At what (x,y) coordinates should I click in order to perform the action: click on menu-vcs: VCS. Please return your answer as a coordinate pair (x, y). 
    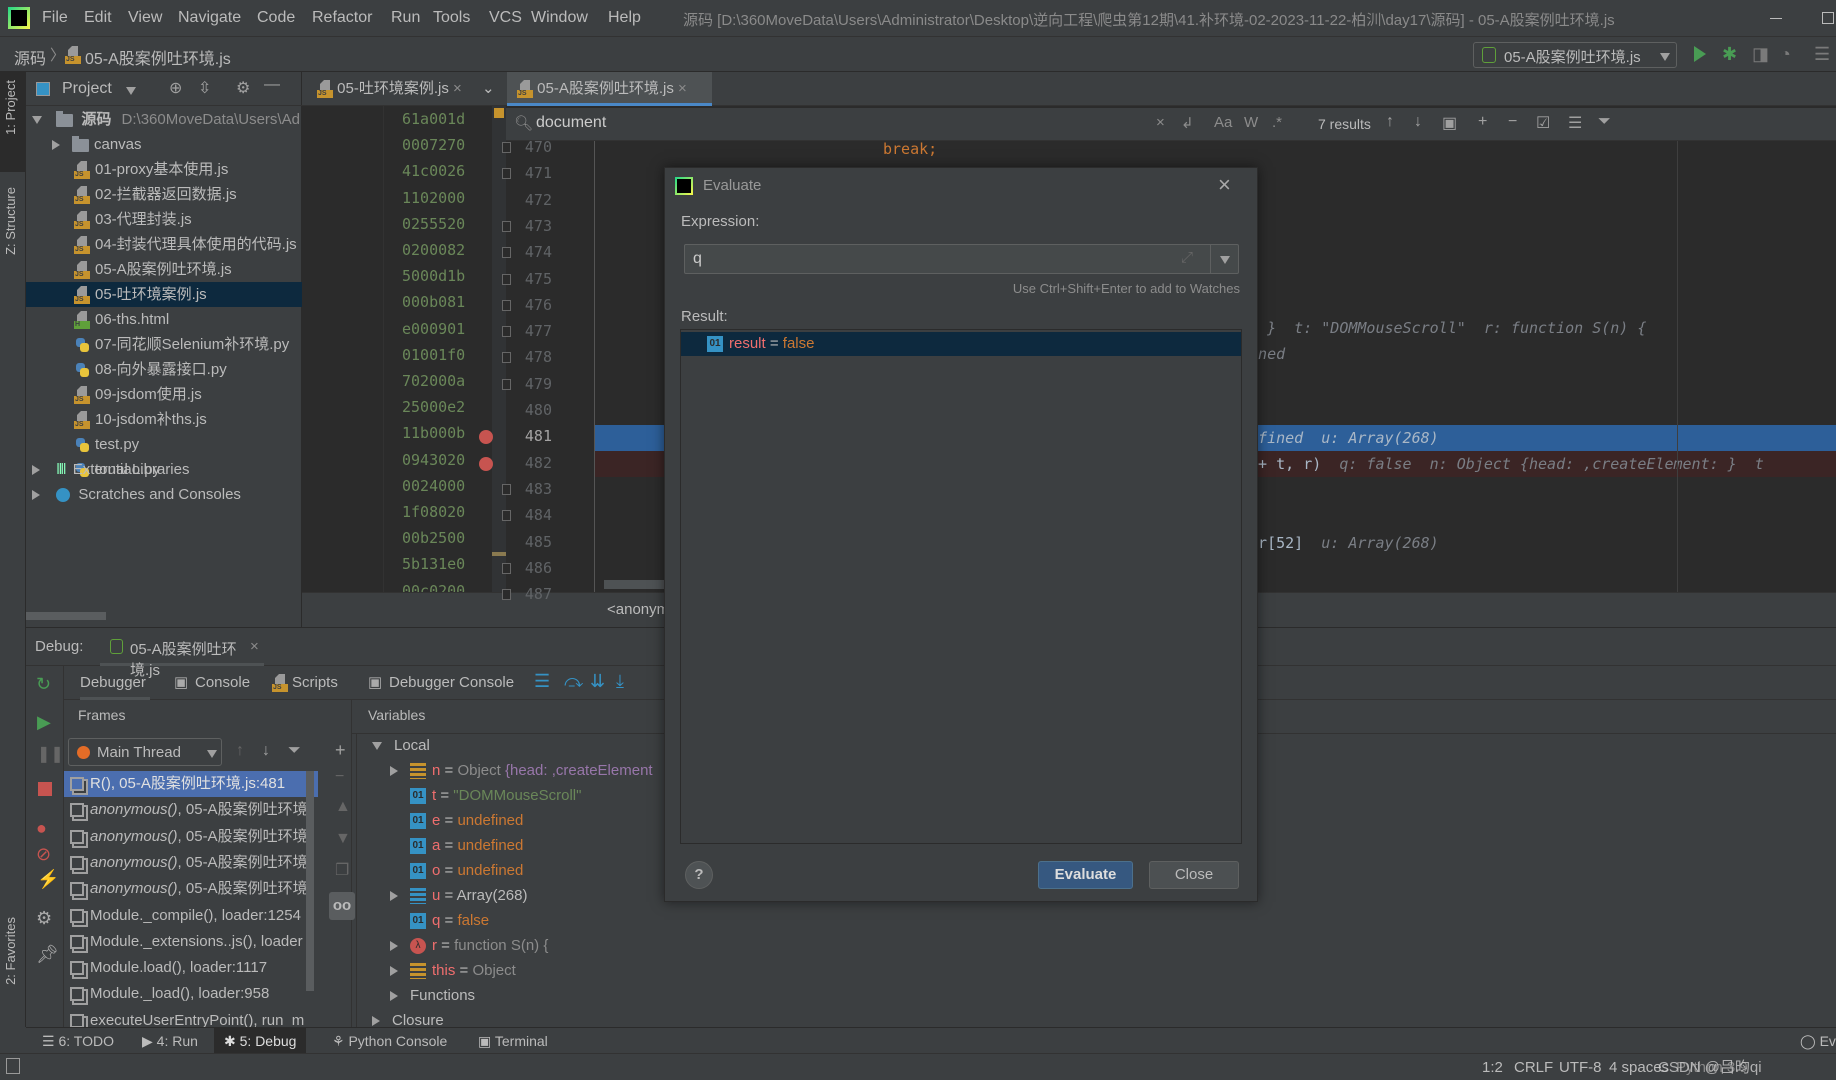
    Looking at the image, I should click on (505, 18).